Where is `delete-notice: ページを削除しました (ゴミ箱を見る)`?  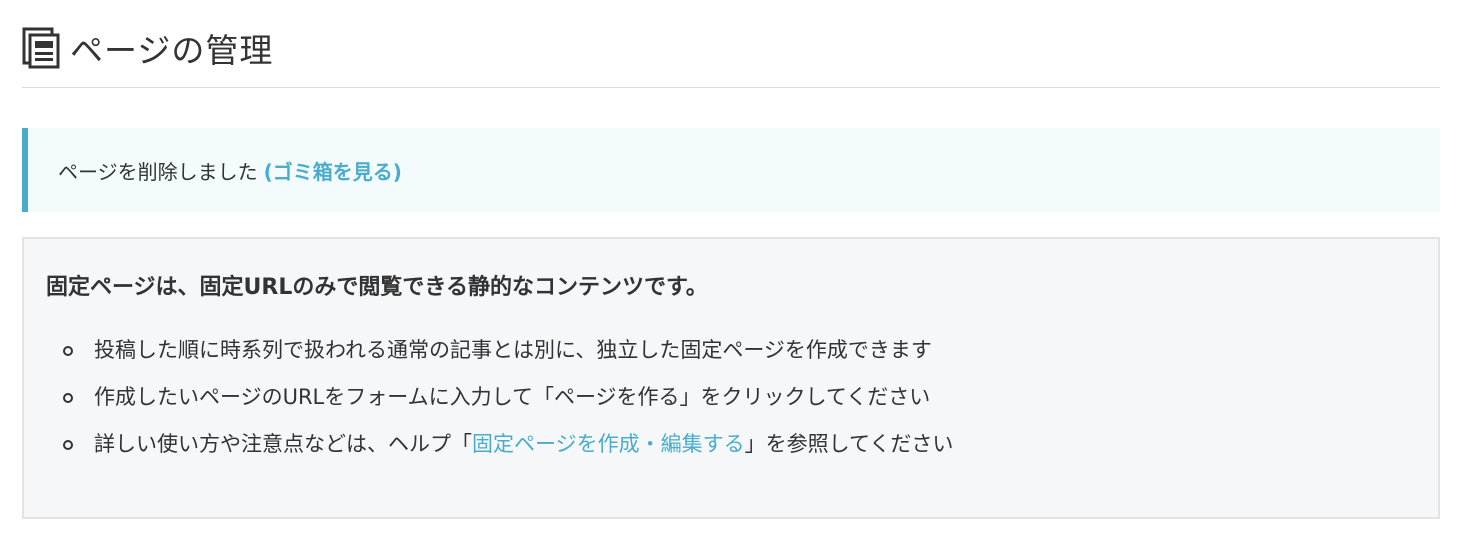 delete-notice: ページを削除しました (ゴミ箱を見る) is located at coordinates (731, 170).